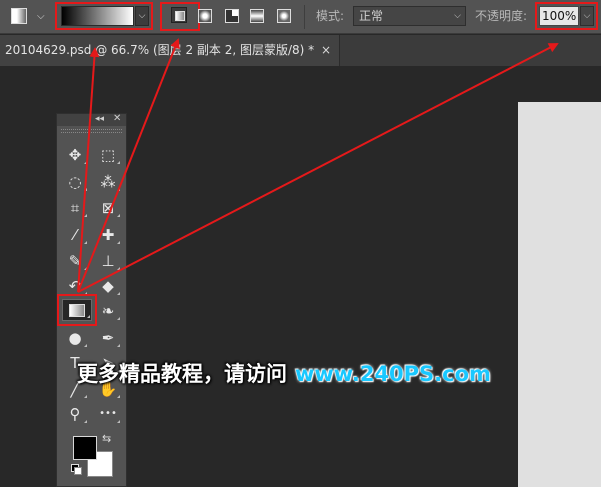 The image size is (601, 487). Describe the element at coordinates (559, 294) in the screenshot. I see `document-canvas` at that location.